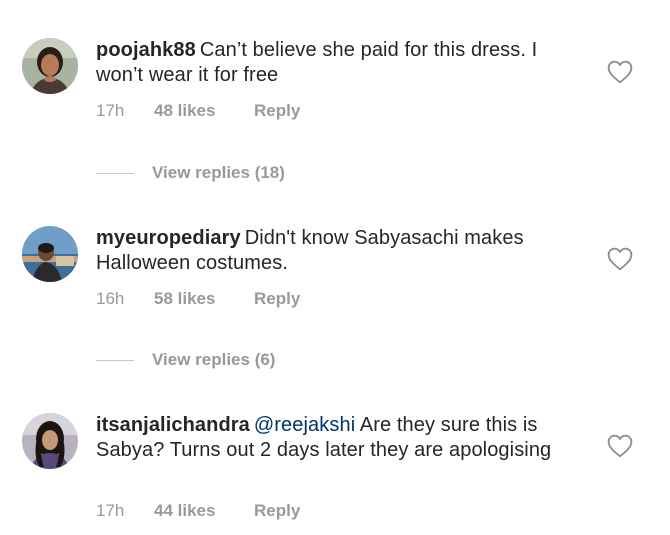 Image resolution: width=670 pixels, height=535 pixels. What do you see at coordinates (204, 111) in the screenshot?
I see `comment-likes: 48 likes` at bounding box center [204, 111].